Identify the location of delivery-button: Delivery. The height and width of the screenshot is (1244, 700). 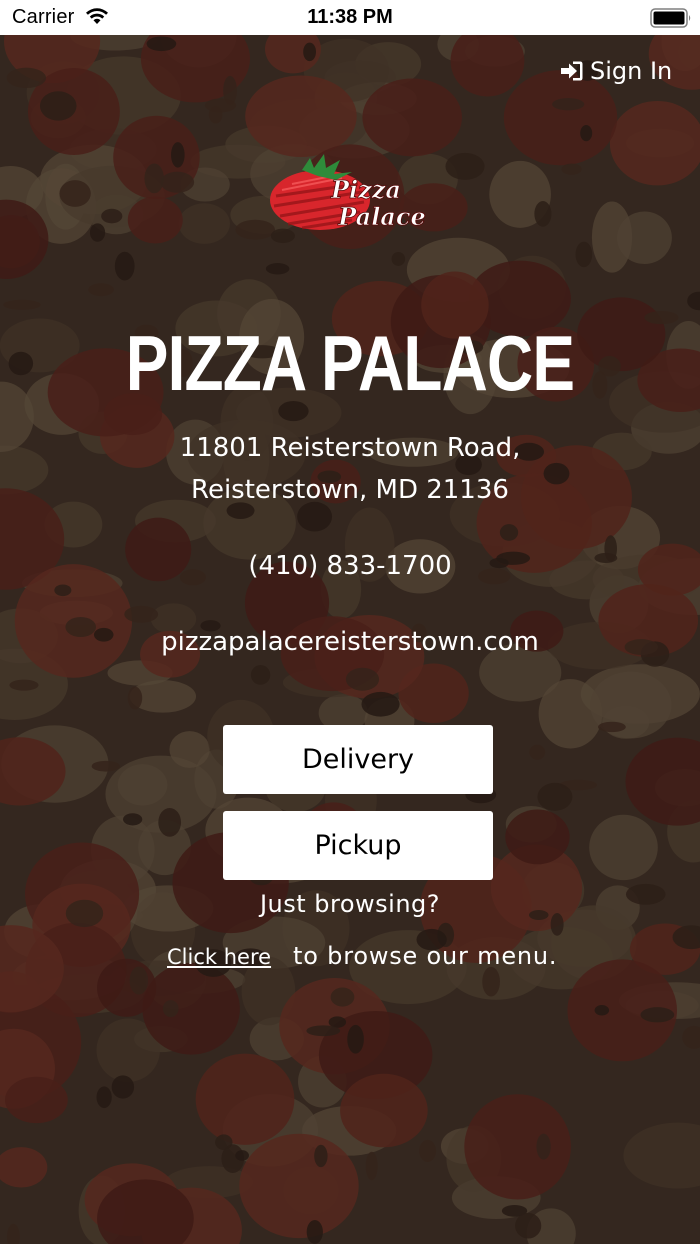
(358, 759).